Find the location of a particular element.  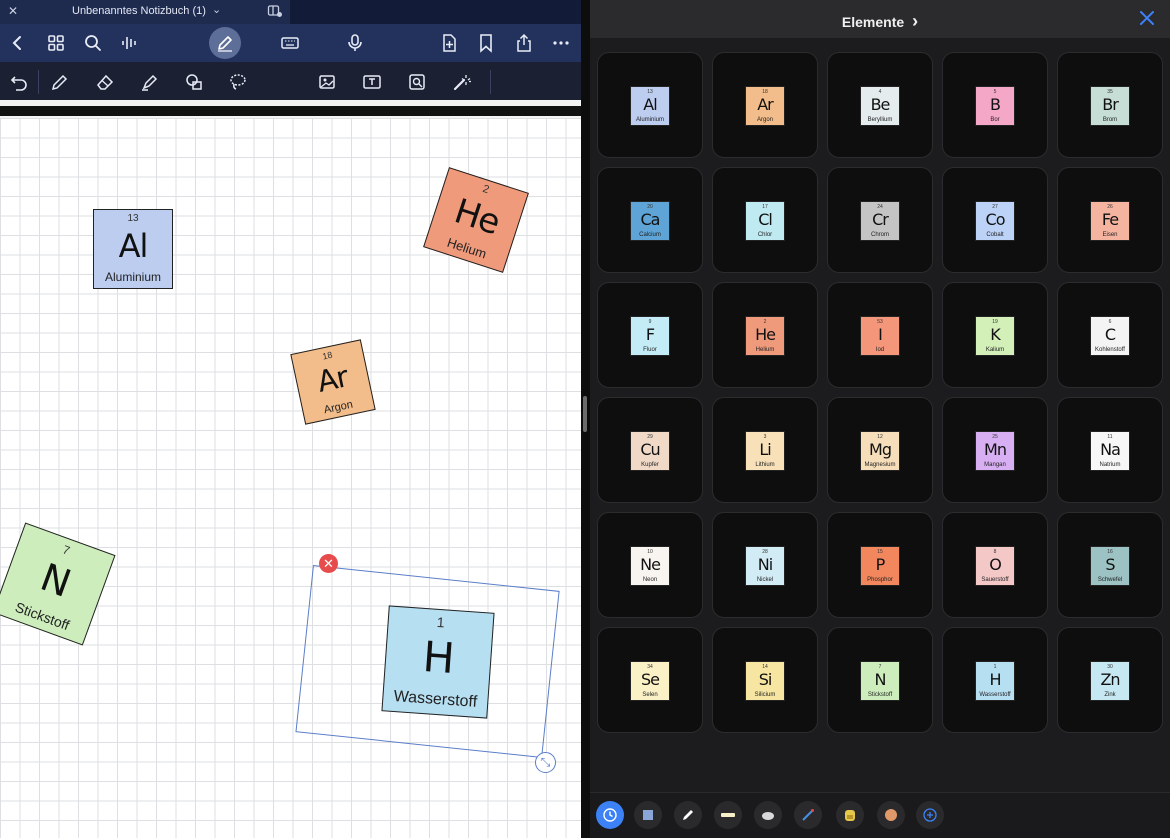

element-tile-s: 16 S Schwefel is located at coordinates (1110, 566).